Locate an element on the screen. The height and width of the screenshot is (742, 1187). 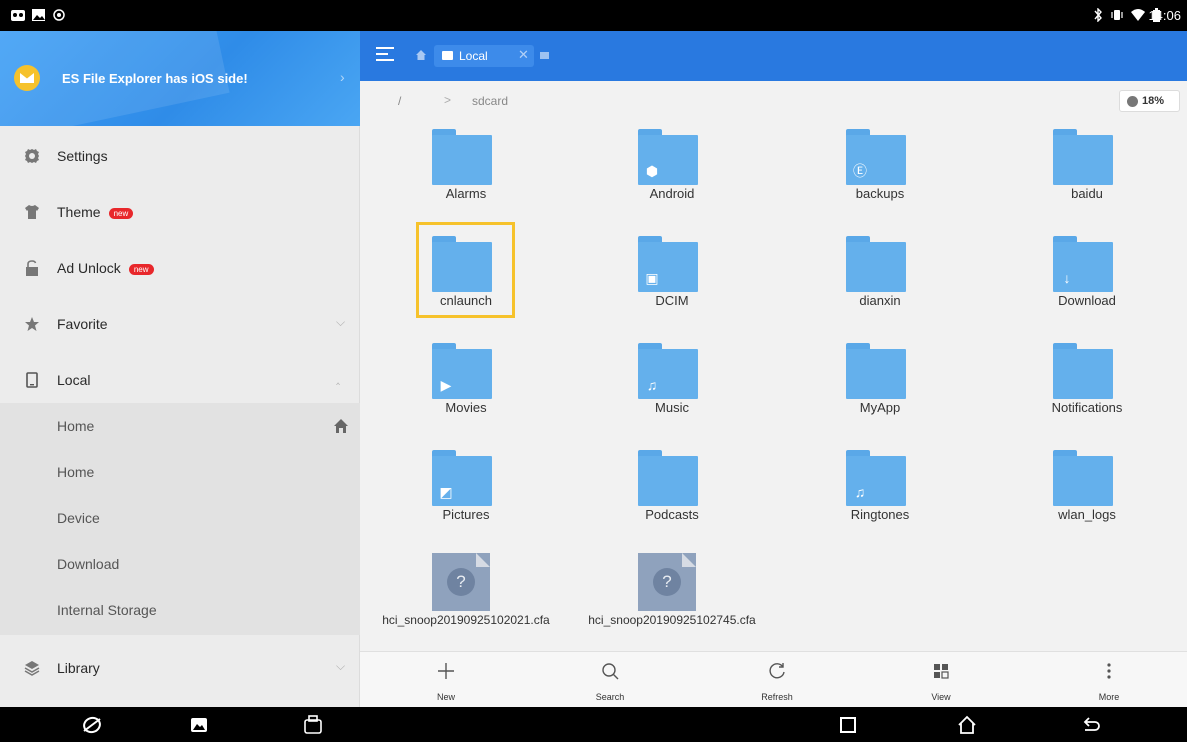
action-label: Refresh is located at coordinates (777, 697).